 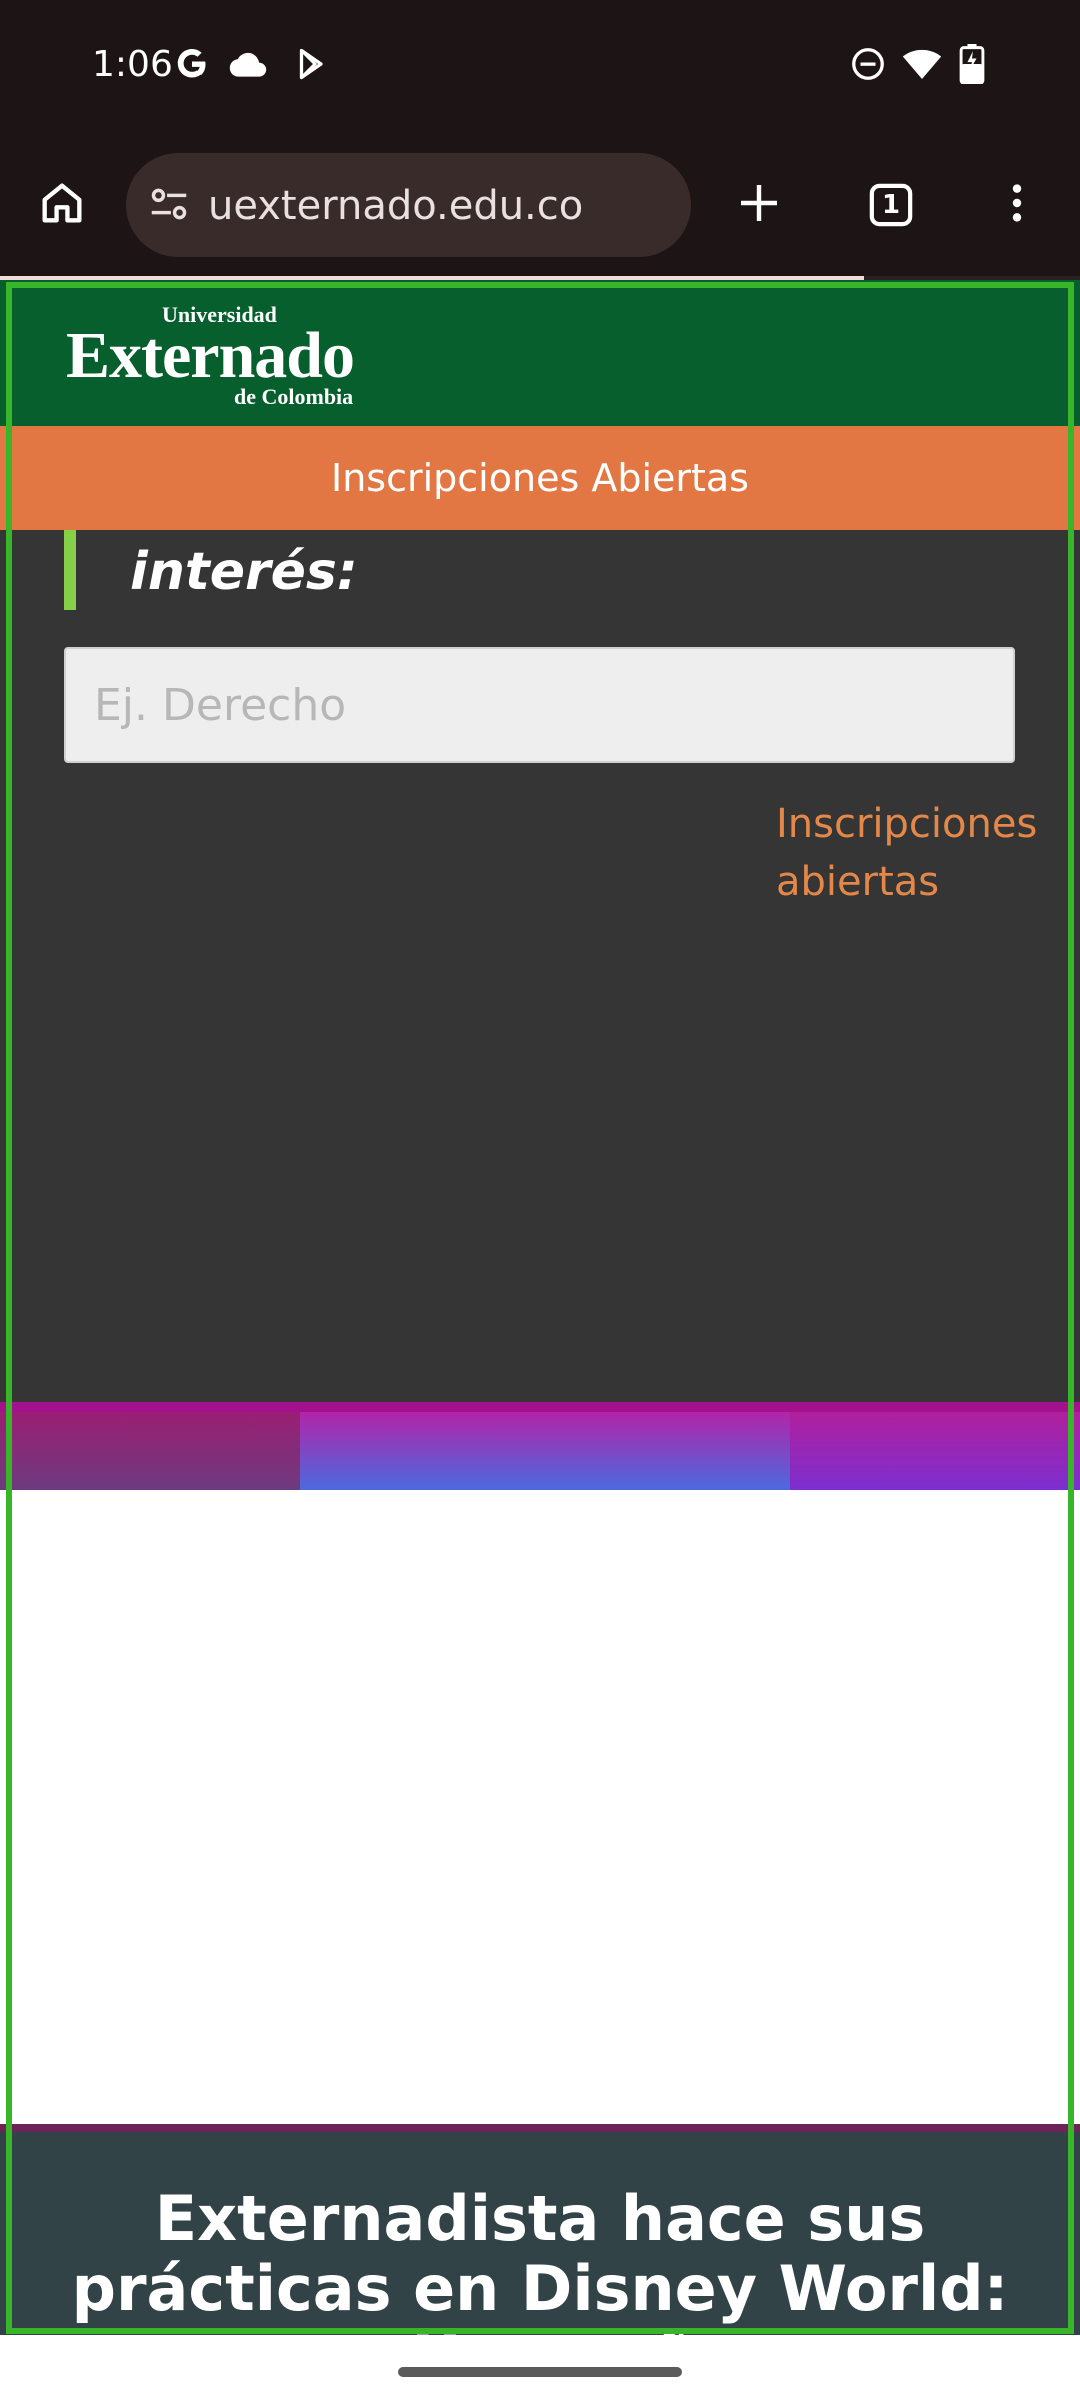 What do you see at coordinates (244, 572) in the screenshot?
I see `program-search-heading: interés:` at bounding box center [244, 572].